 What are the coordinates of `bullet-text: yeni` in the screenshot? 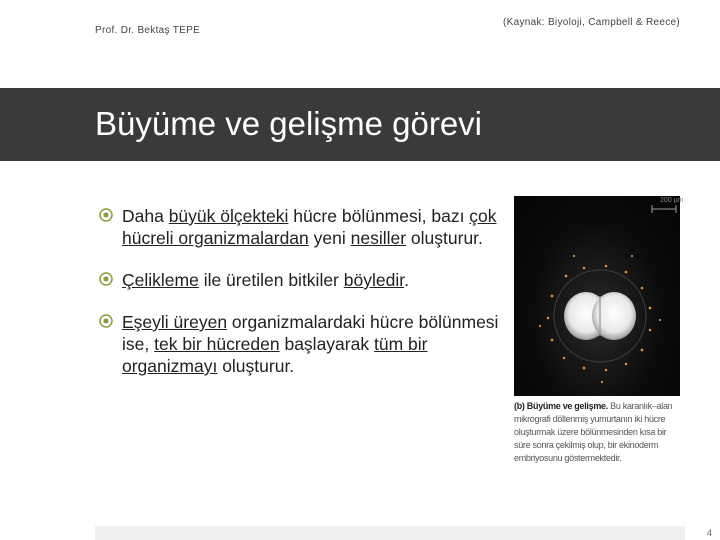 It's located at (329, 238).